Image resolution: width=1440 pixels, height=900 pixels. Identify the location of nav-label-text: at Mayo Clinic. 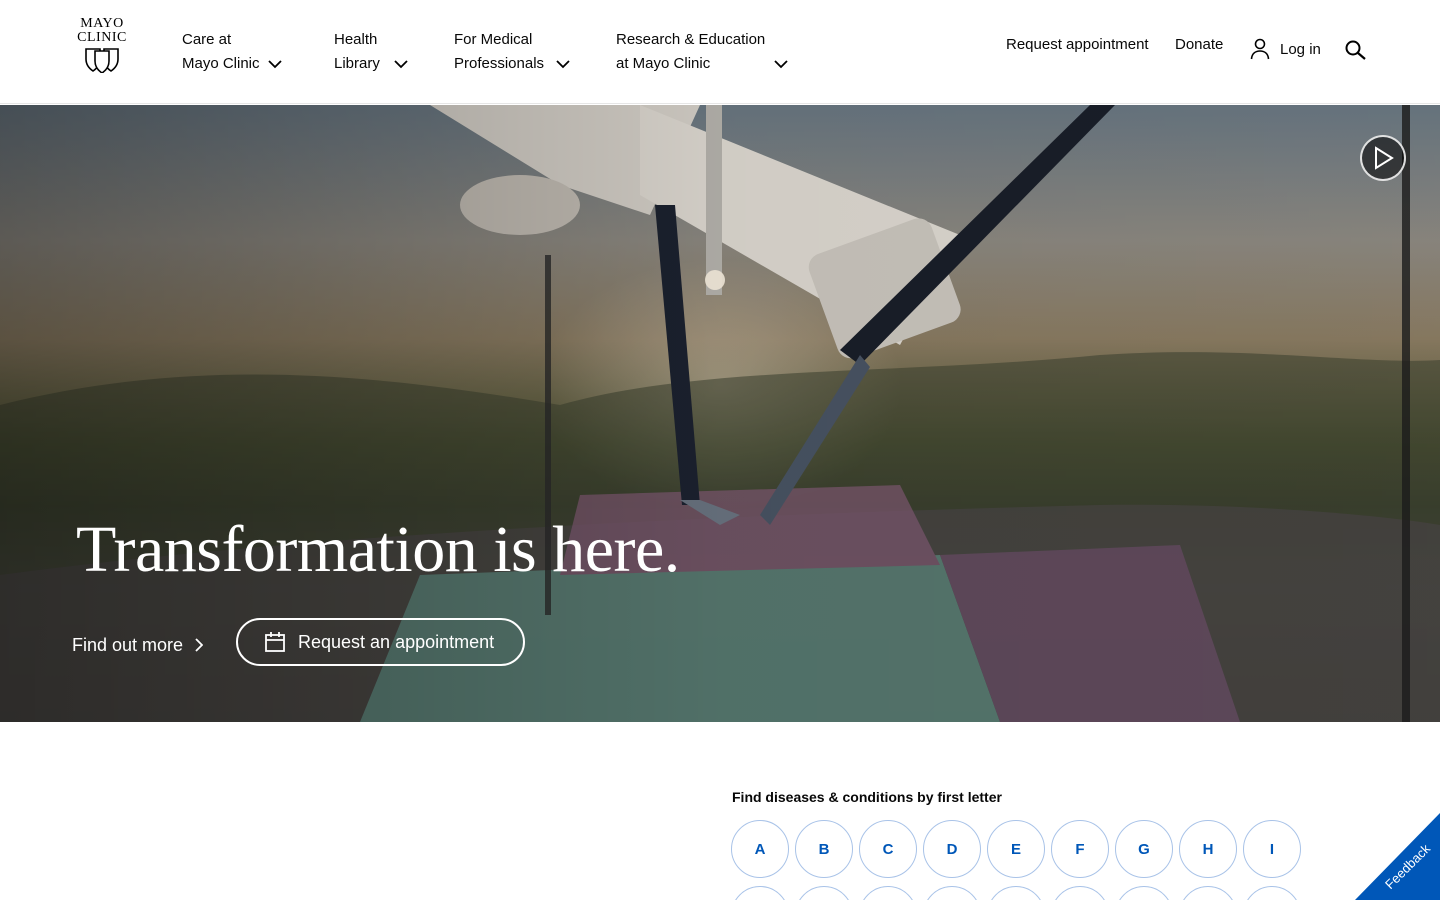
(663, 63).